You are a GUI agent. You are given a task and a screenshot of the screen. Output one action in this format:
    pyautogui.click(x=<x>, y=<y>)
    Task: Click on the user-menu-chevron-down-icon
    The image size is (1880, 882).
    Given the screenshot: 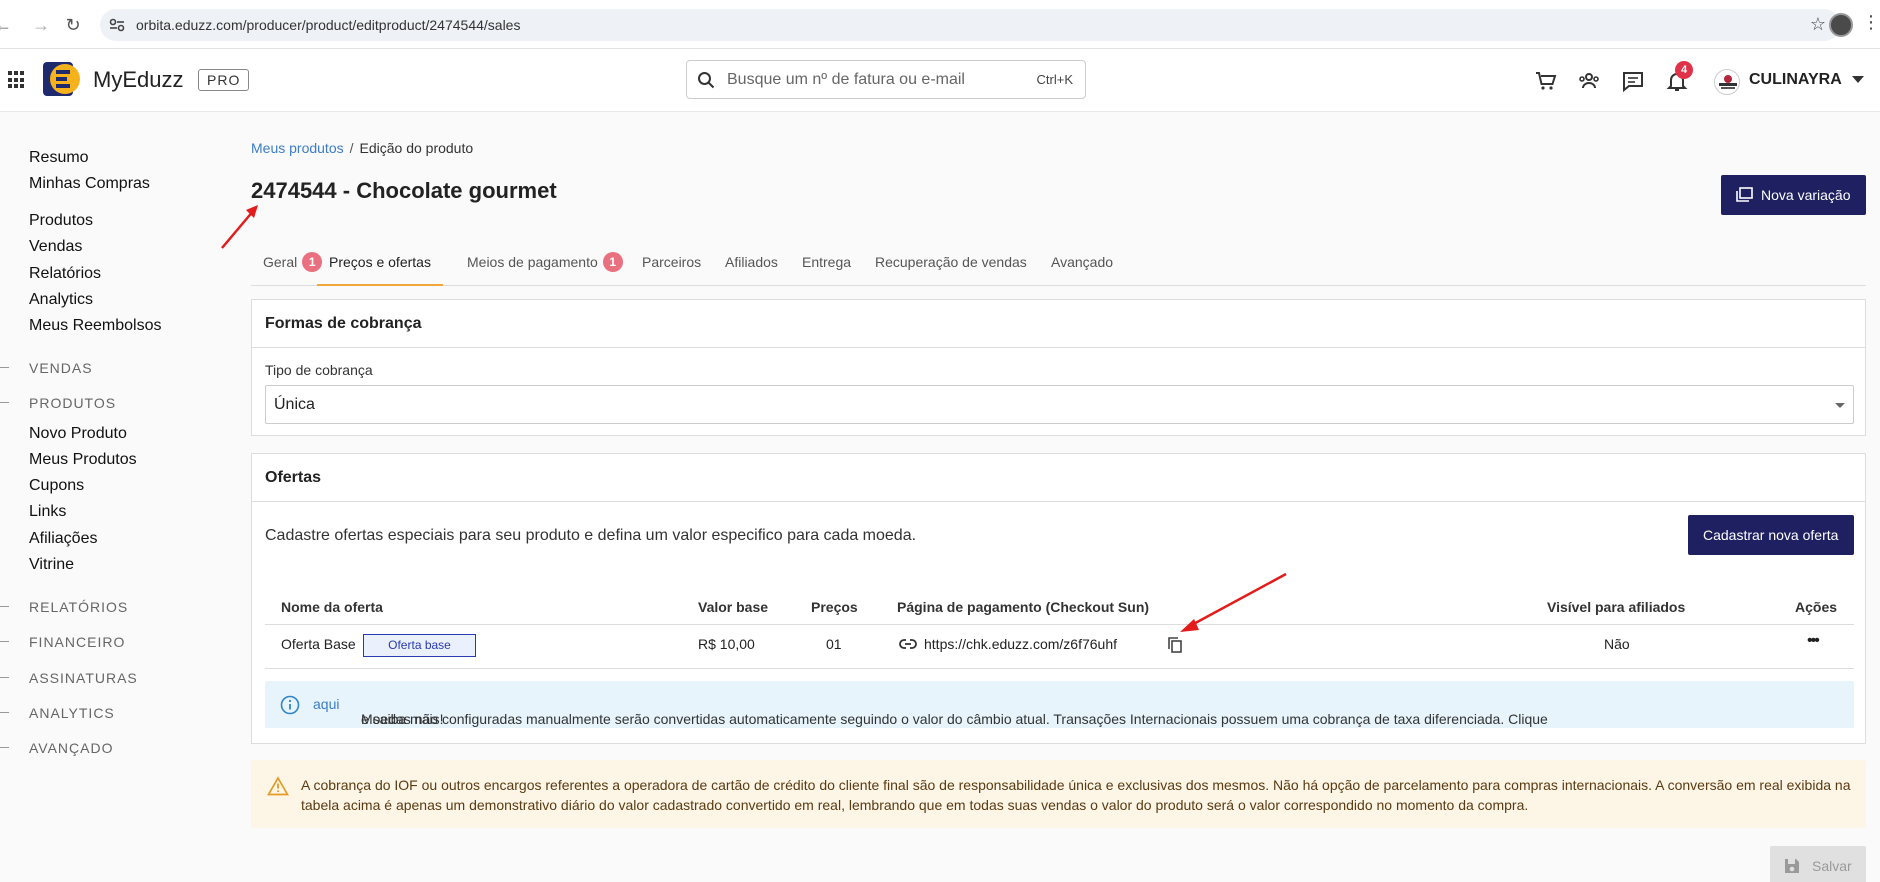 What is the action you would take?
    pyautogui.click(x=1858, y=79)
    